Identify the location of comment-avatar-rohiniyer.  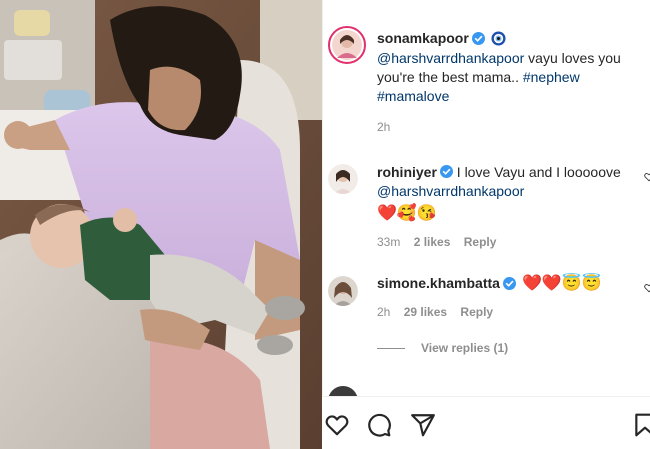
(343, 179).